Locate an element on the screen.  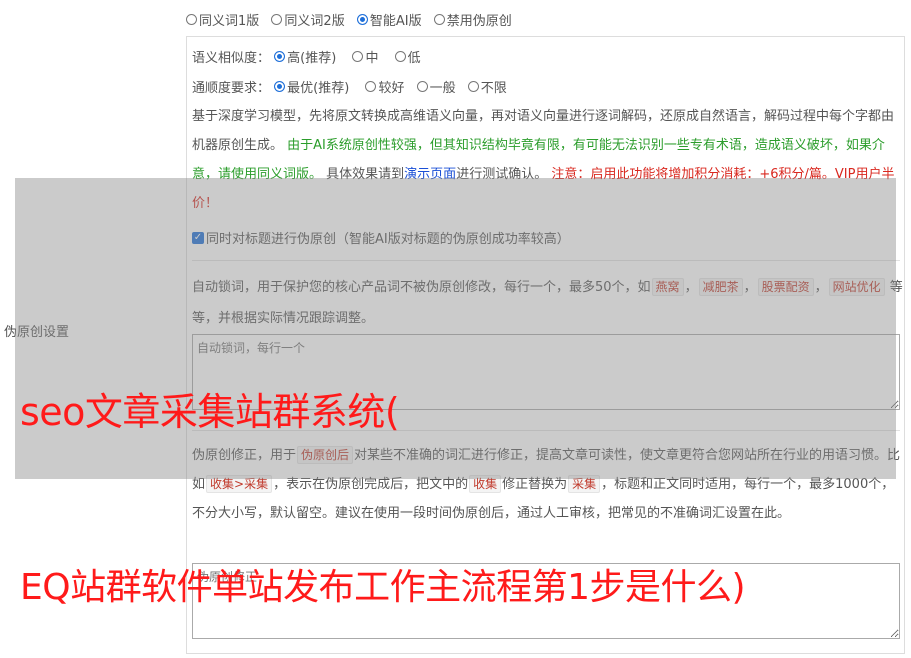
version-option-disable: 禁用伪原创 is located at coordinates (472, 19).